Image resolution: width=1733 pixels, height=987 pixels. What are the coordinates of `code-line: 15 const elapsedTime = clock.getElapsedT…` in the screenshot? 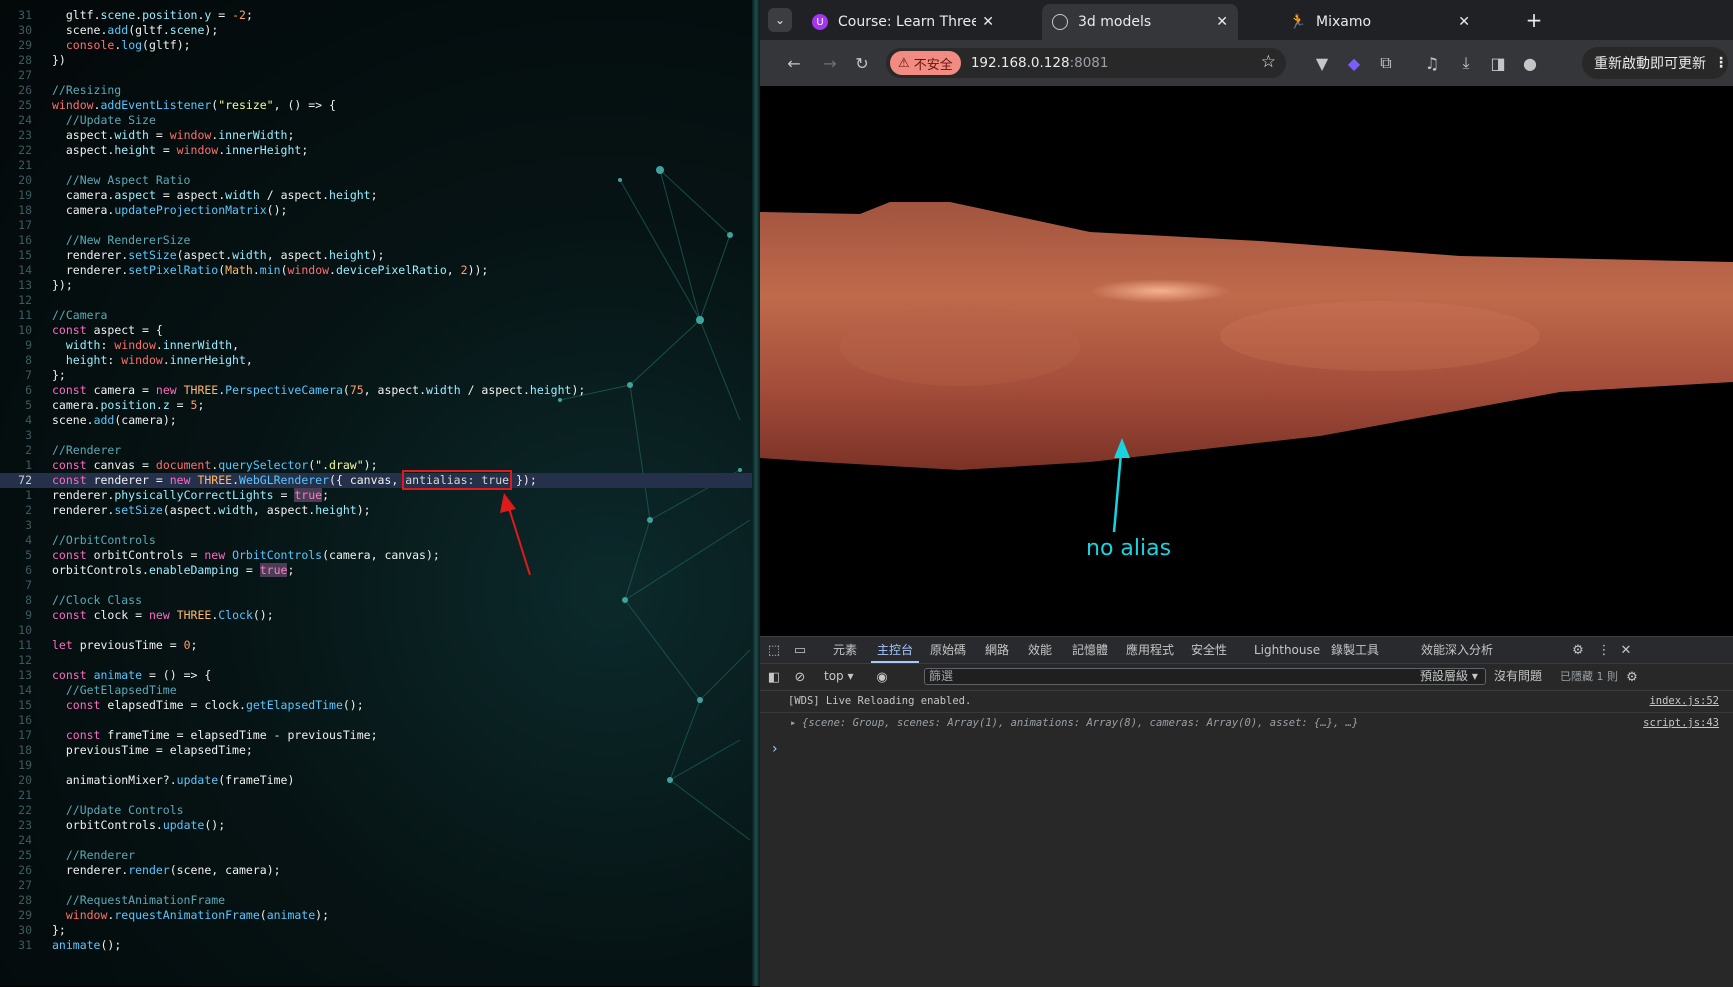 It's located at (376, 705).